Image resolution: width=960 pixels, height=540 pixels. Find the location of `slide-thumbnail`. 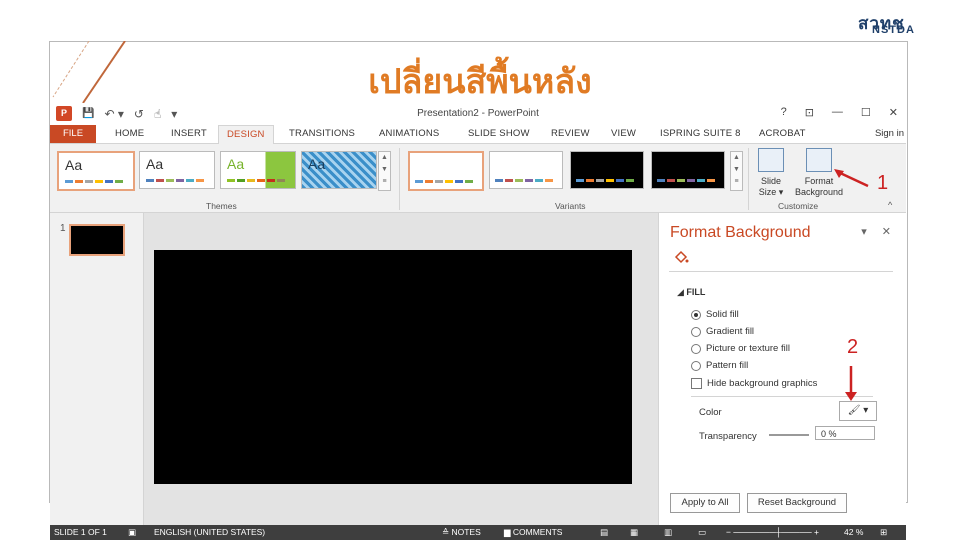

slide-thumbnail is located at coordinates (97, 240).